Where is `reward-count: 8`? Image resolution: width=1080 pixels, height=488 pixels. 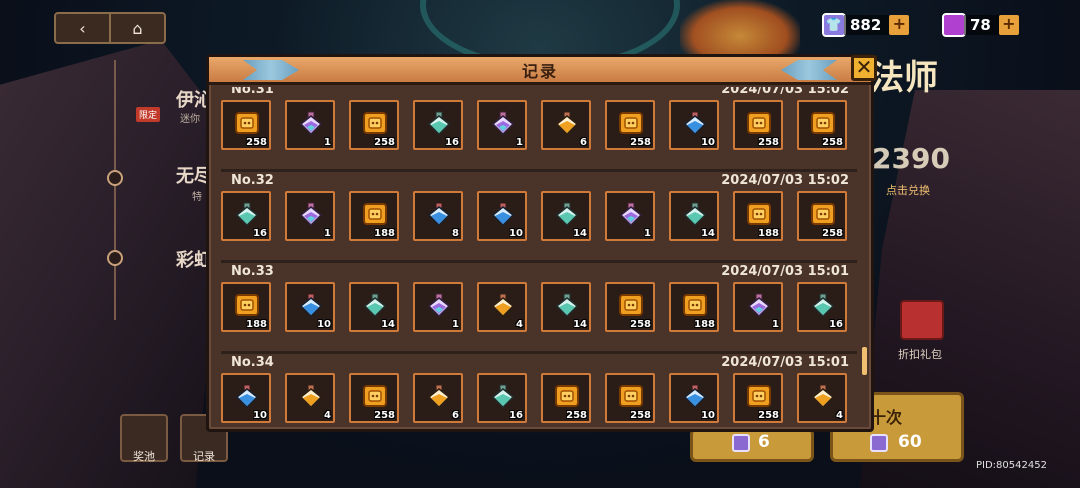 reward-count: 8 is located at coordinates (455, 233).